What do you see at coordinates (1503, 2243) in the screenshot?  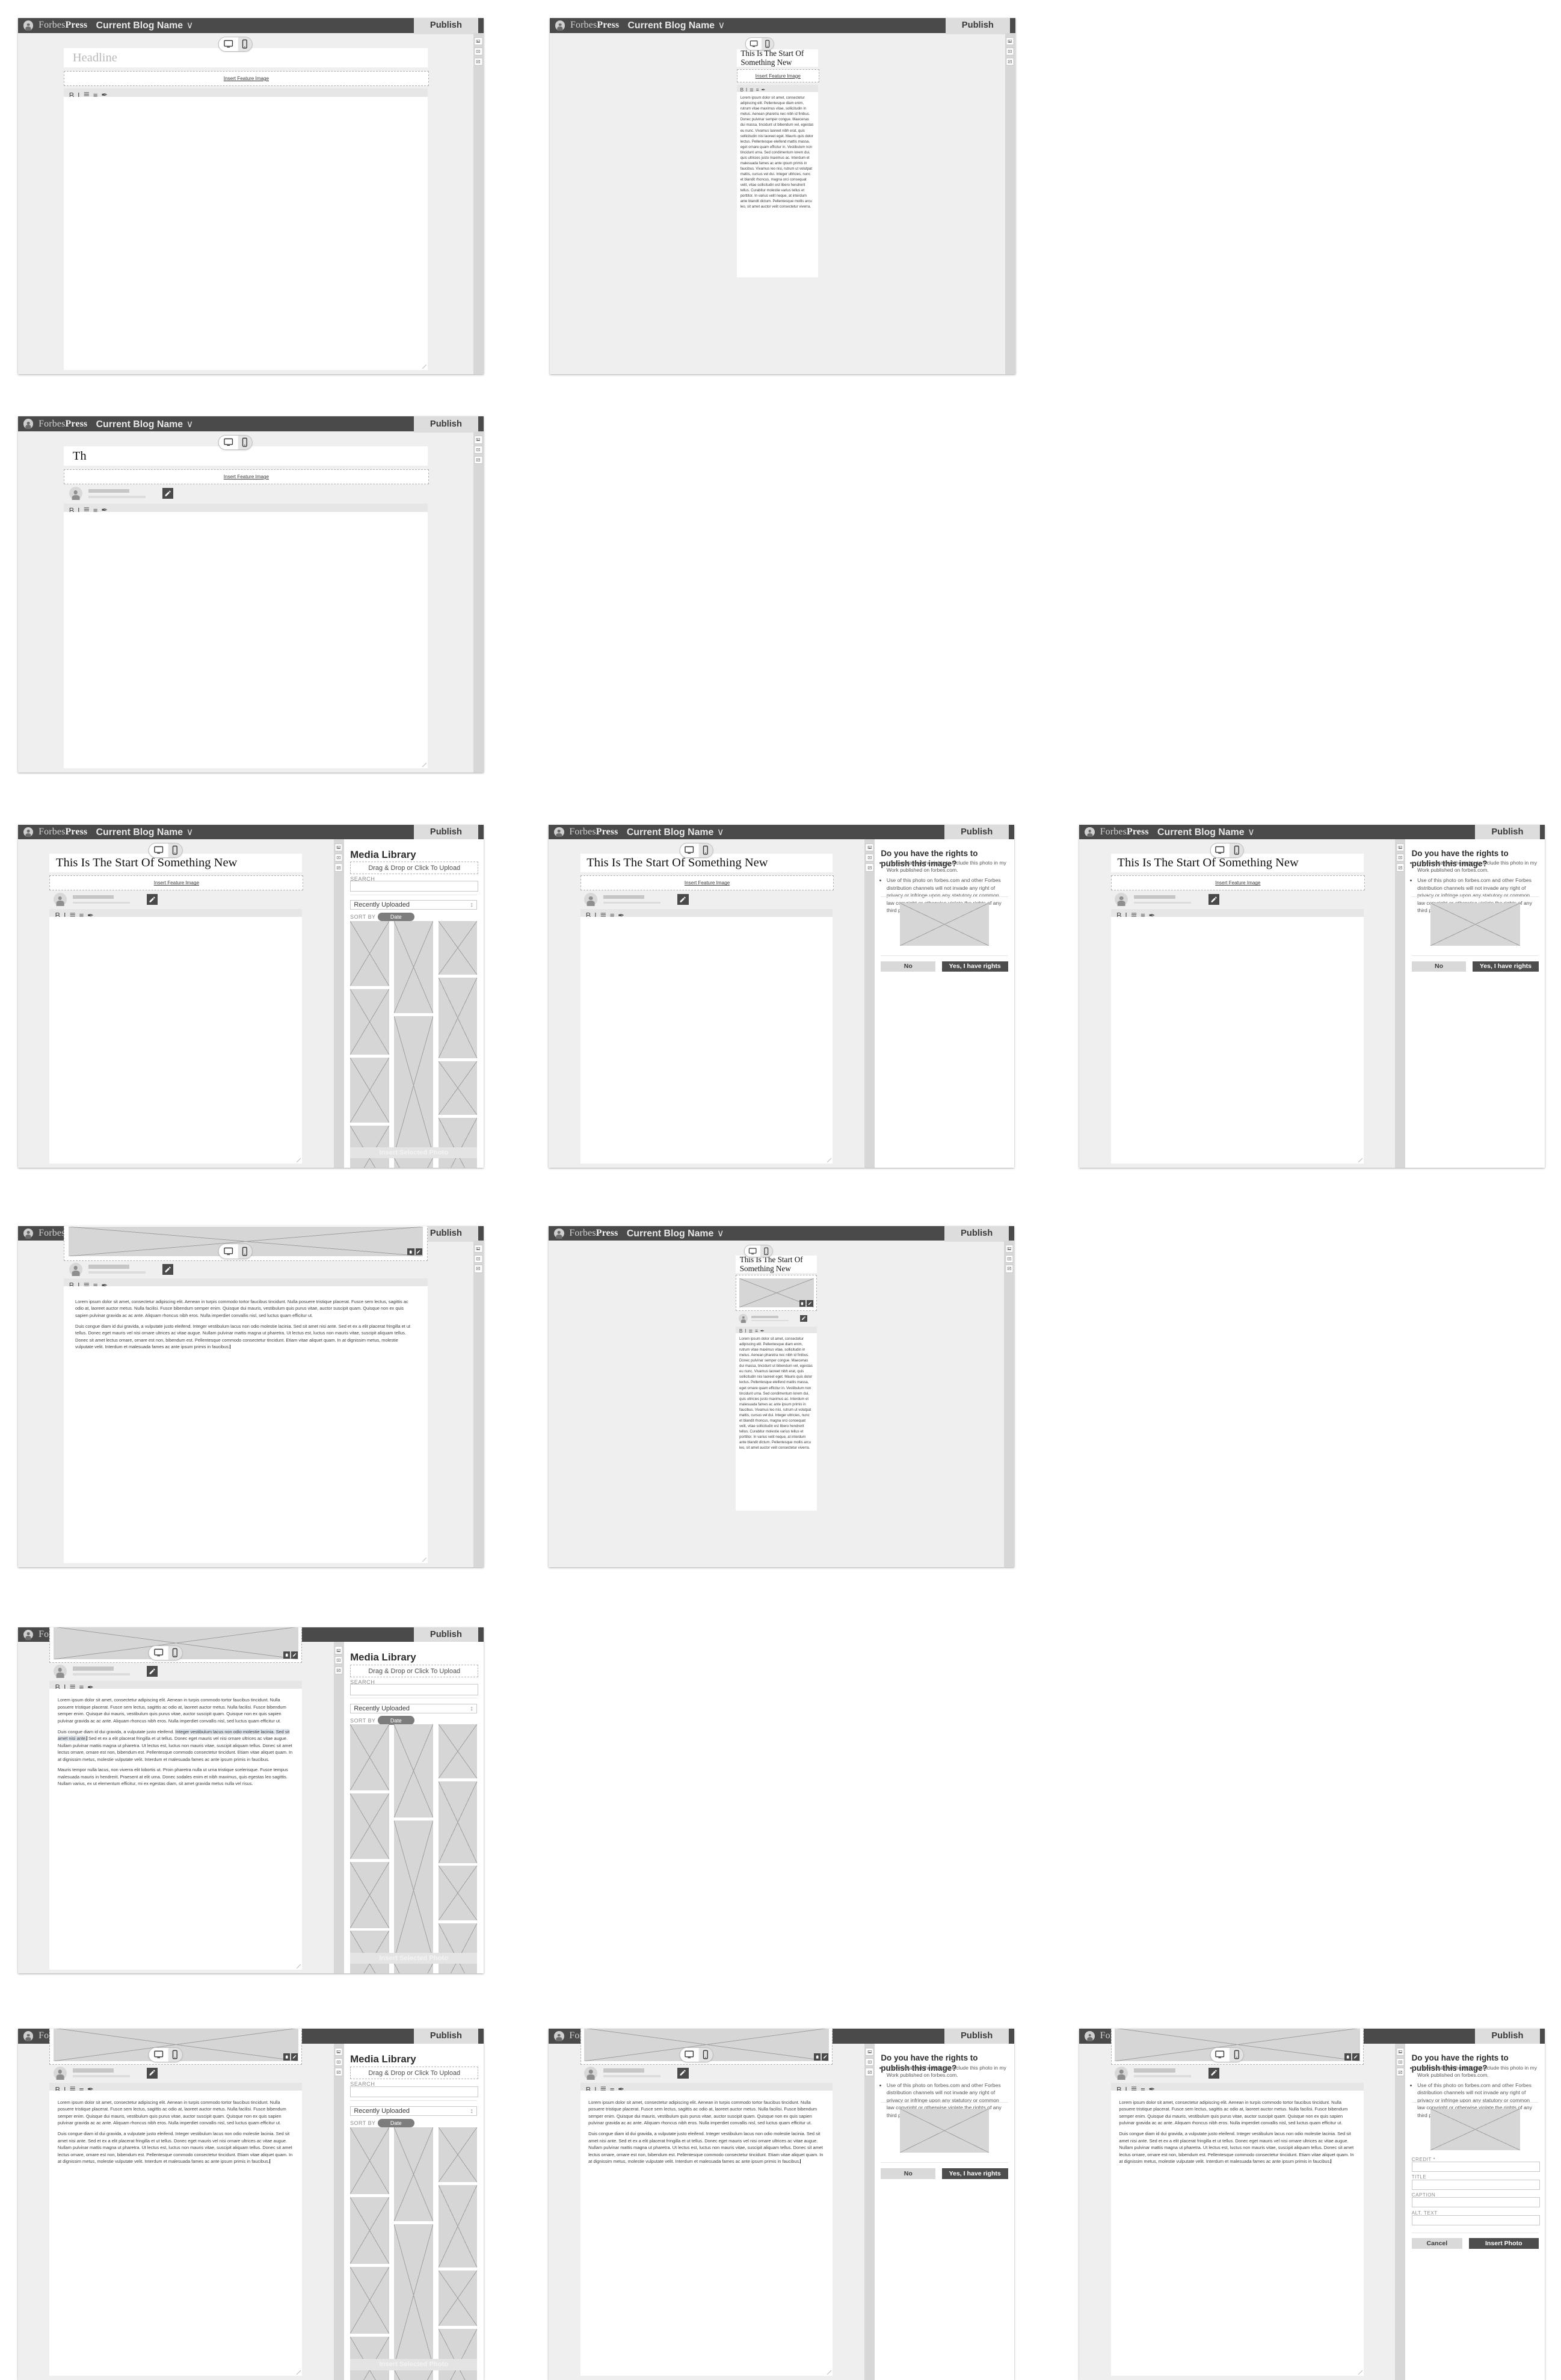 I see `insert-photo-button: Insert Photo` at bounding box center [1503, 2243].